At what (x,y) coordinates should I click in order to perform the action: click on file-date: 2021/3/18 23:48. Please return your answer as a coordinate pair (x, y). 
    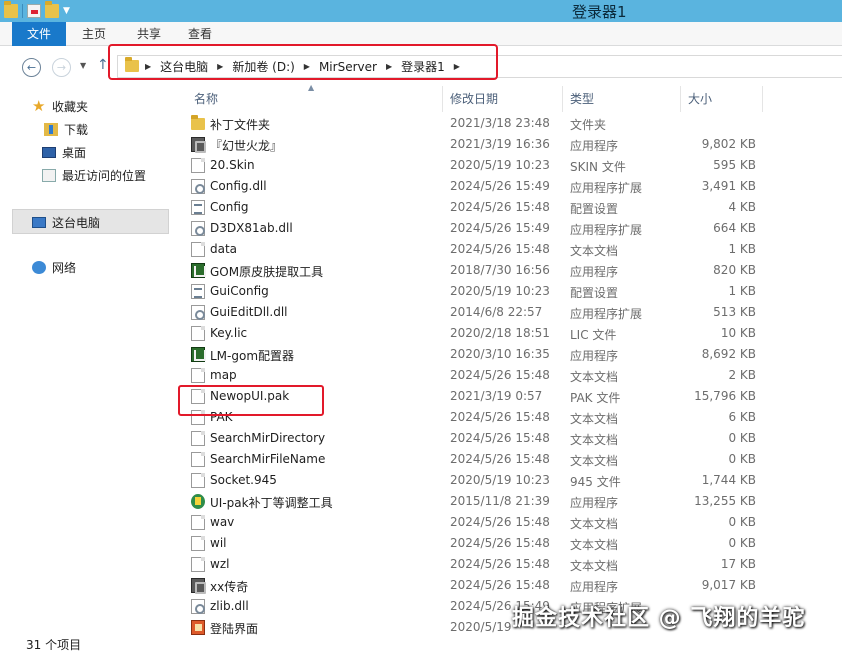
    Looking at the image, I should click on (500, 123).